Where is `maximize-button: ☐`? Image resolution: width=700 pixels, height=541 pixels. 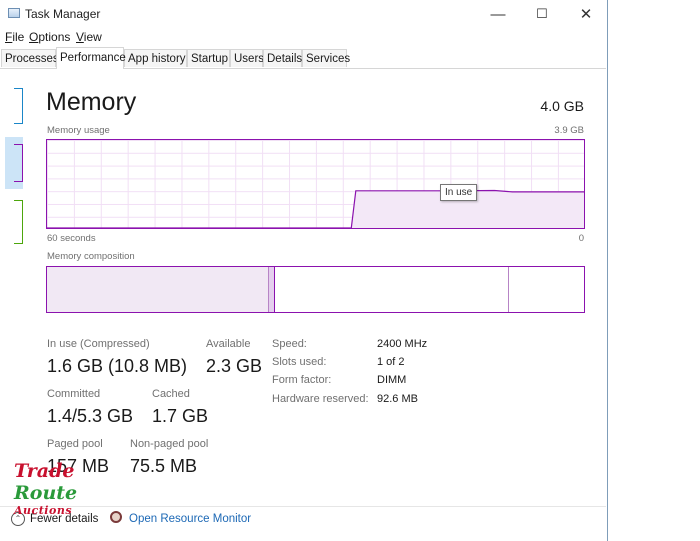
maximize-button: ☐ is located at coordinates (542, 14).